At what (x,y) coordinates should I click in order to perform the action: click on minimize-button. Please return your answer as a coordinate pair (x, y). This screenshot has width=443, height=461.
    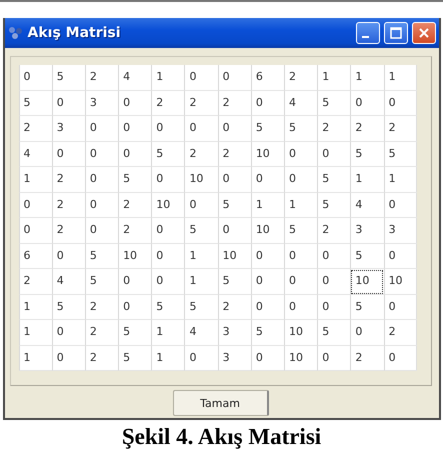
    Looking at the image, I should click on (368, 33).